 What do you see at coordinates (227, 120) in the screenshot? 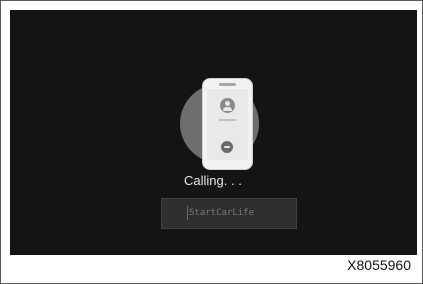
I see `caller-name-placeholder` at bounding box center [227, 120].